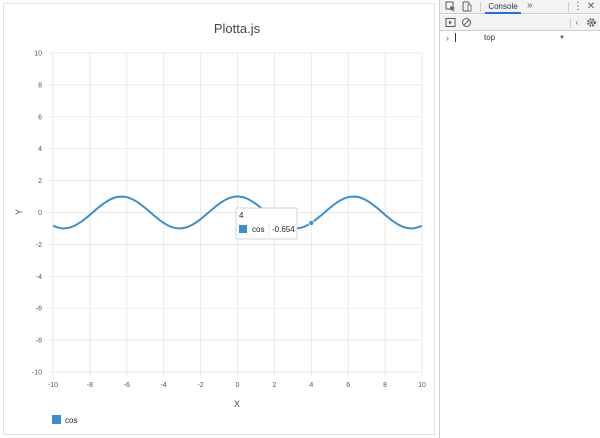 The image size is (600, 438). Describe the element at coordinates (422, 385) in the screenshot. I see `x-tick-label: 10` at that location.